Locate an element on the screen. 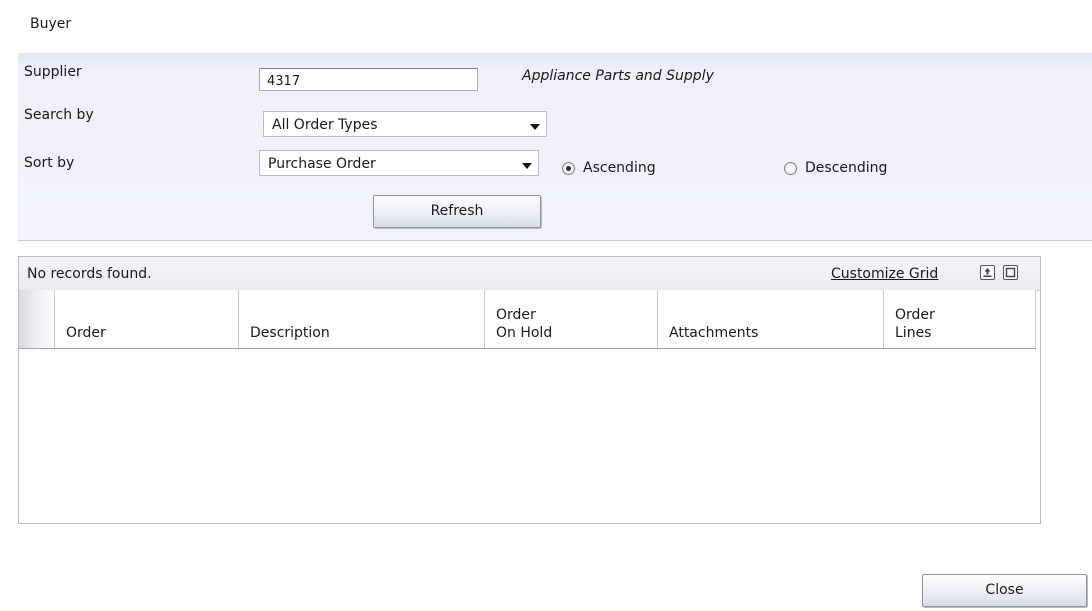 This screenshot has height=611, width=1092. supplier-label: Supplier is located at coordinates (53, 72).